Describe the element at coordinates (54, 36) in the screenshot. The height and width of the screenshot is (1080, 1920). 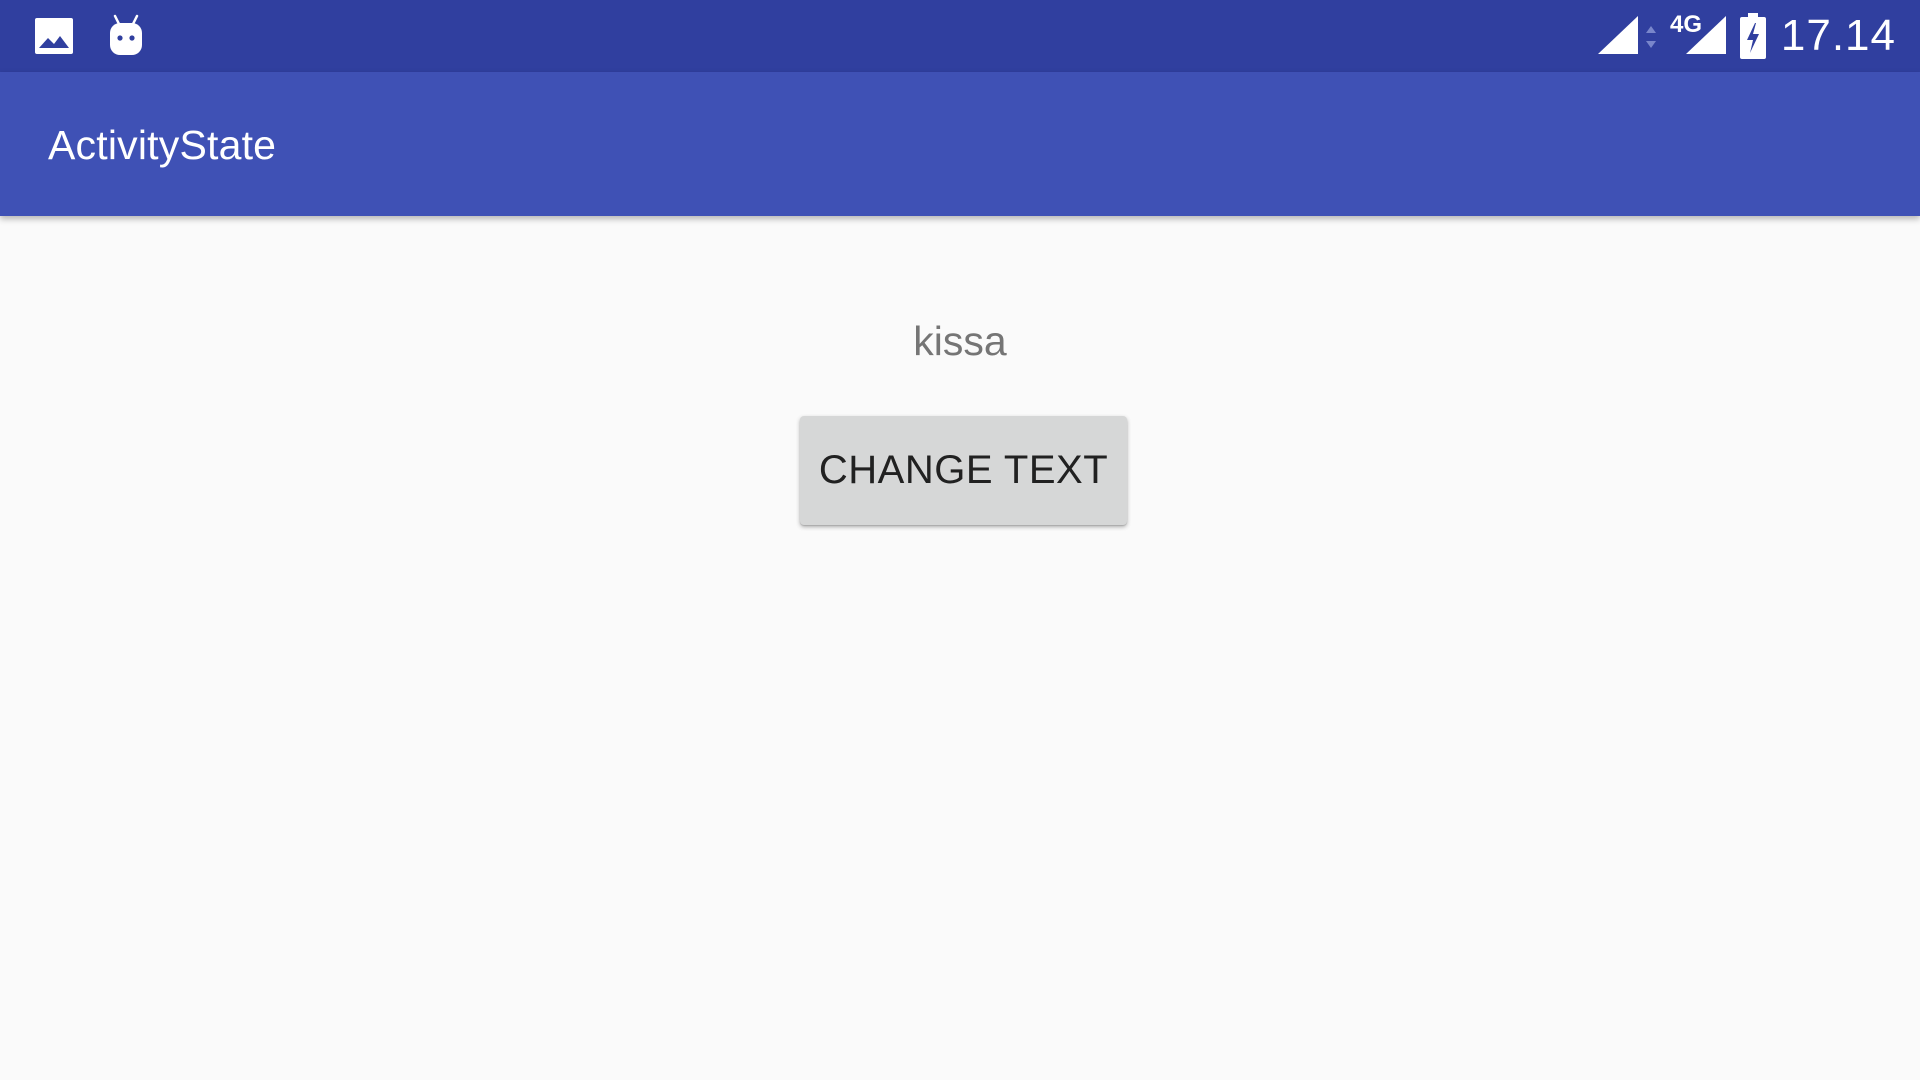
I see `image-notification-icon` at that location.